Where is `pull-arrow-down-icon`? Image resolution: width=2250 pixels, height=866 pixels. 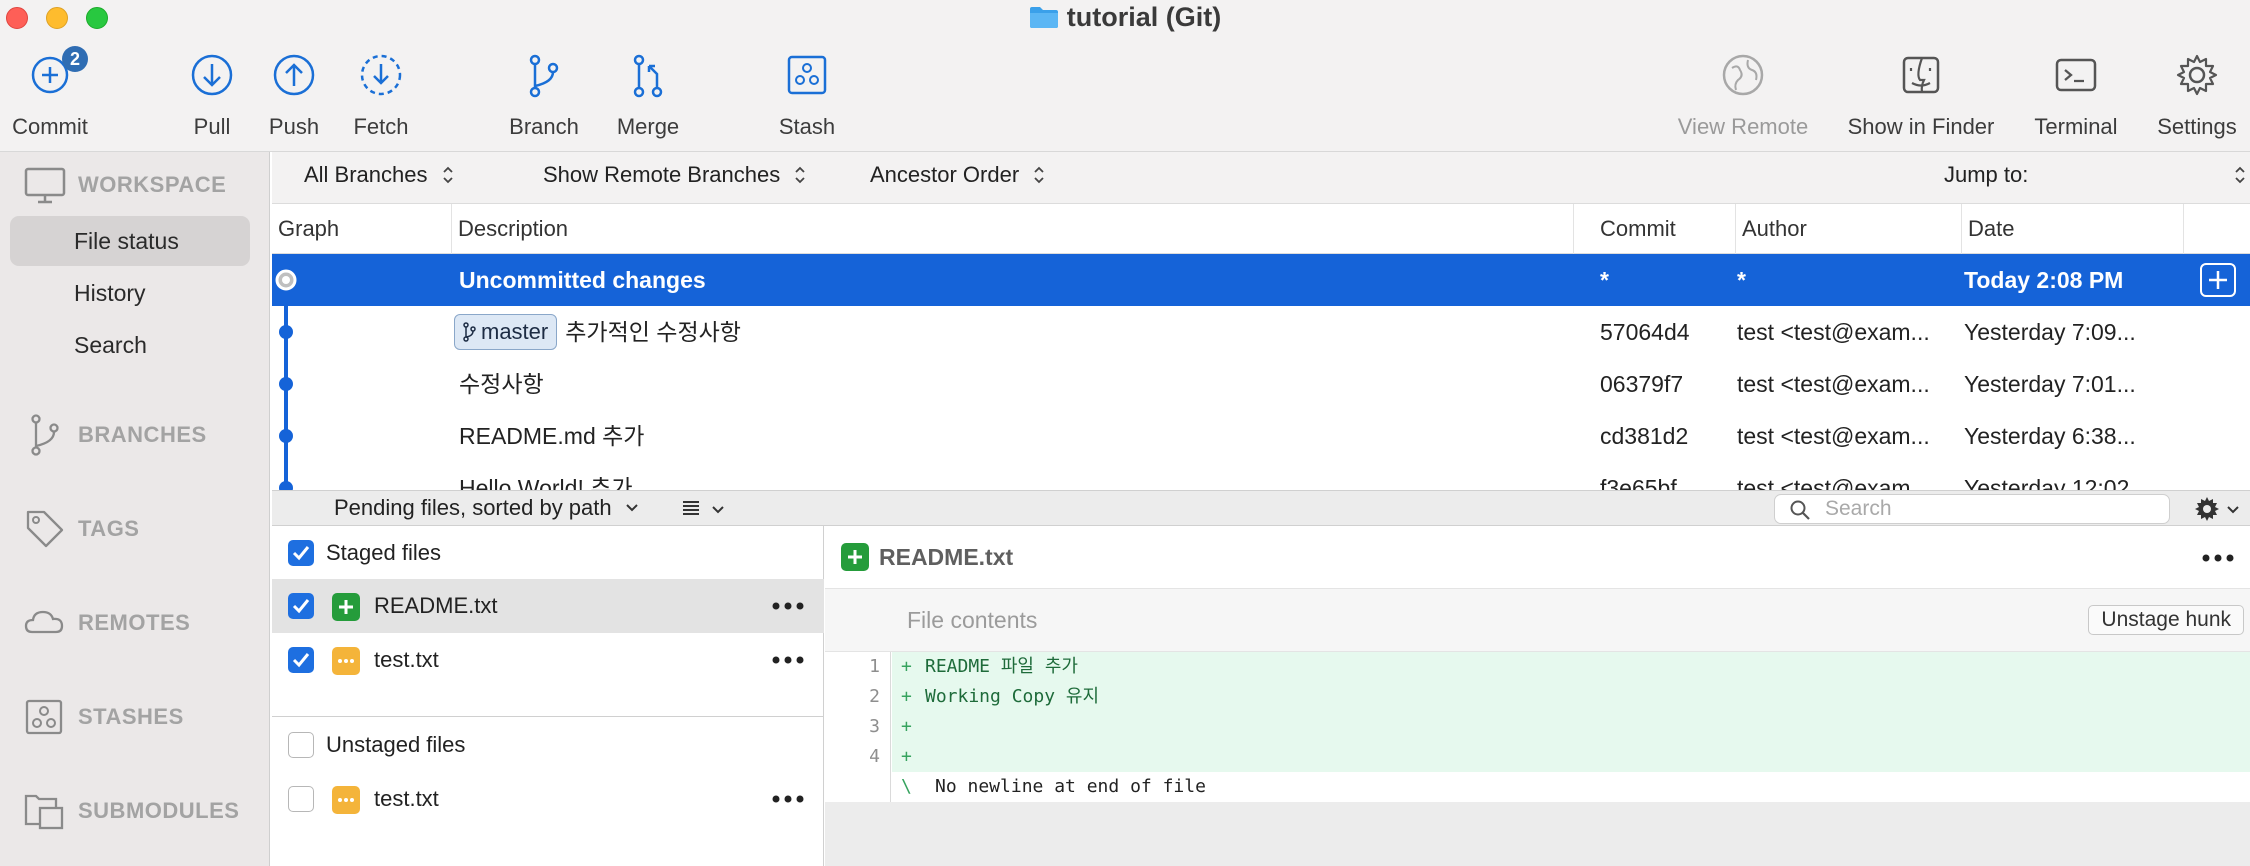 pull-arrow-down-icon is located at coordinates (212, 75).